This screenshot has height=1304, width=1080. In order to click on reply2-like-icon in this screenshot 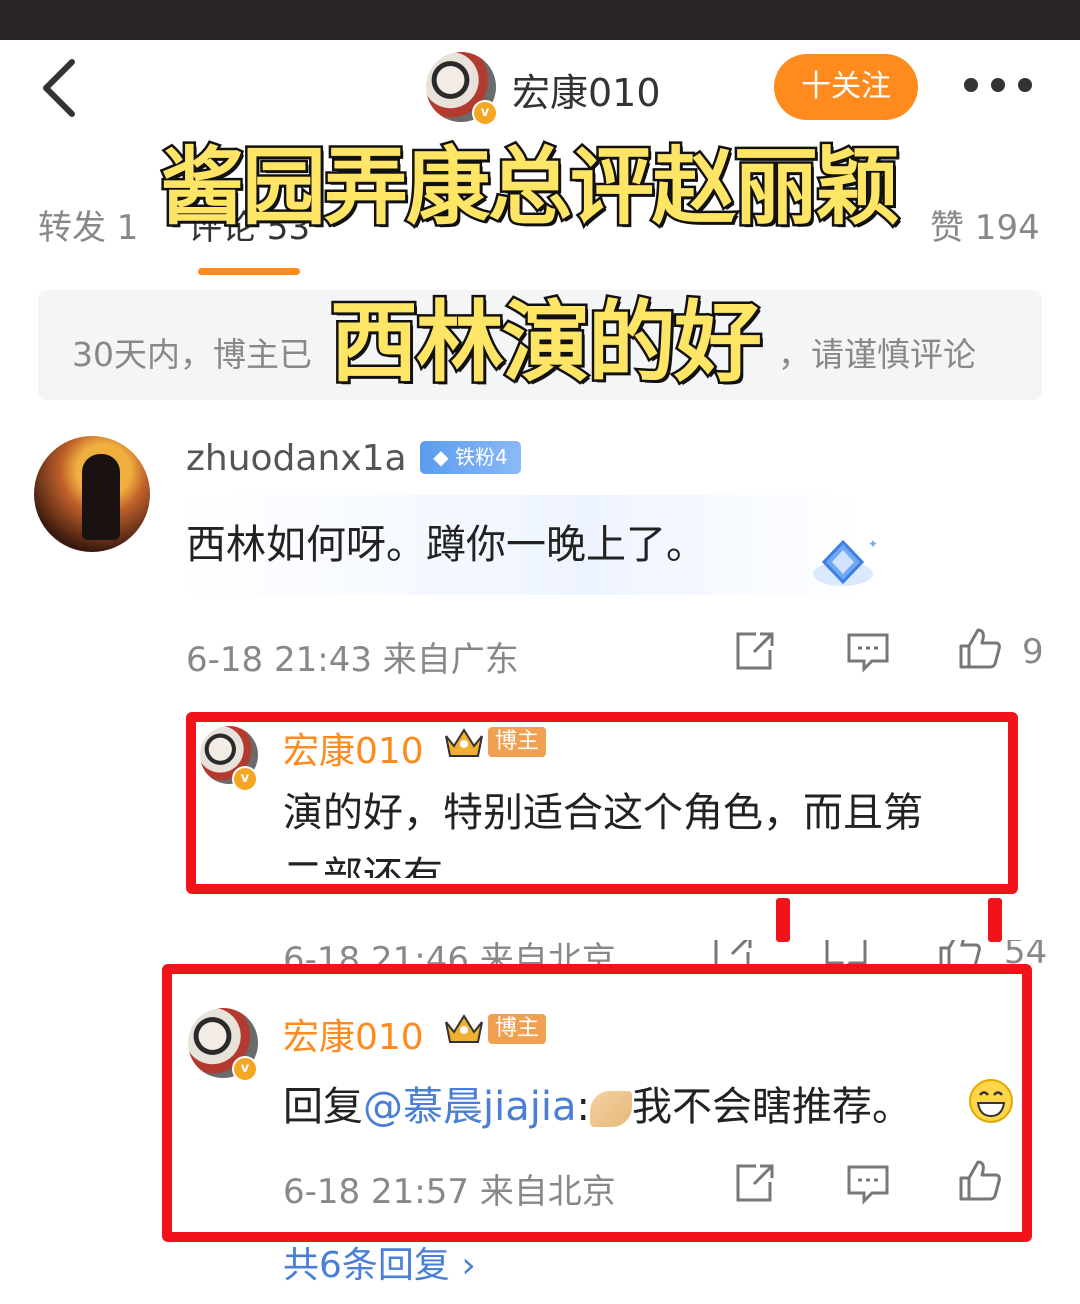, I will do `click(980, 1180)`.